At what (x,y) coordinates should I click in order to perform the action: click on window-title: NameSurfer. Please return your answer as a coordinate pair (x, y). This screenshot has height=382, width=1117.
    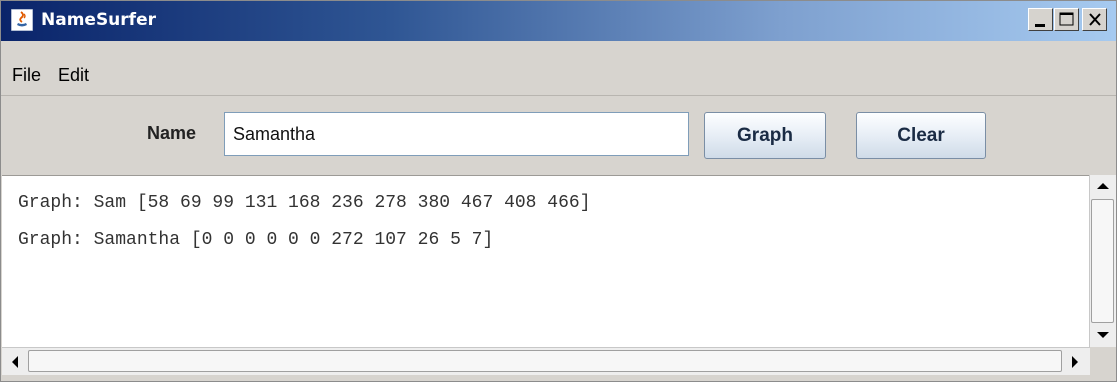
    Looking at the image, I should click on (98, 20).